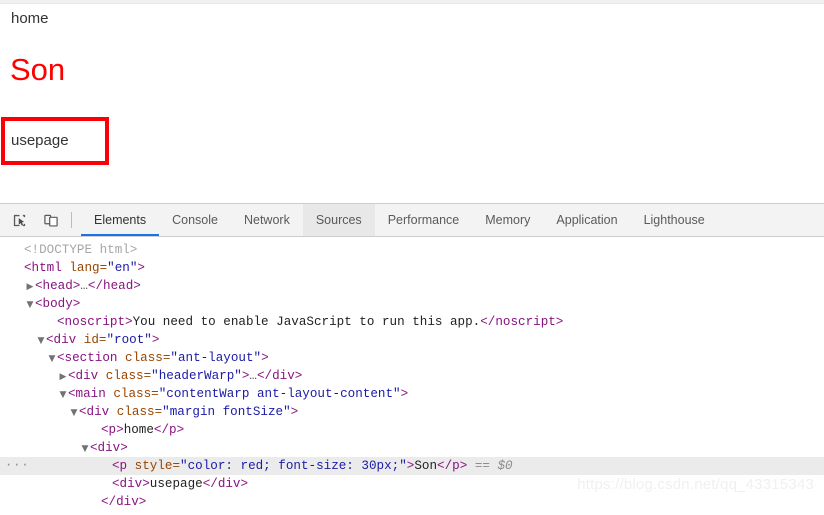 This screenshot has width=824, height=515. Describe the element at coordinates (279, 376) in the screenshot. I see `tag-end: </div>` at that location.